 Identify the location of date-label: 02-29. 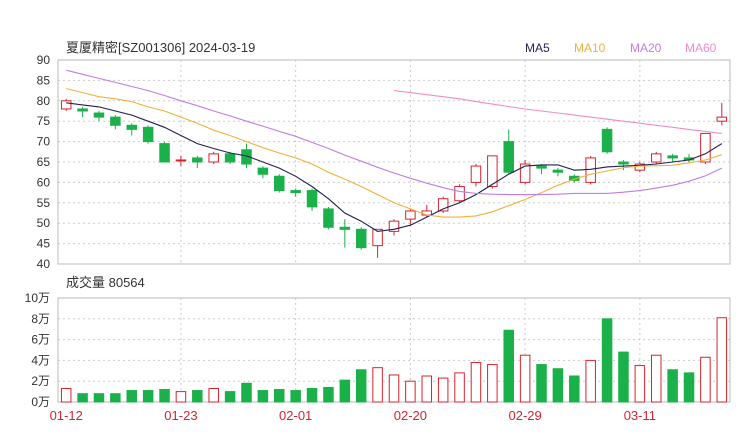
(524, 415).